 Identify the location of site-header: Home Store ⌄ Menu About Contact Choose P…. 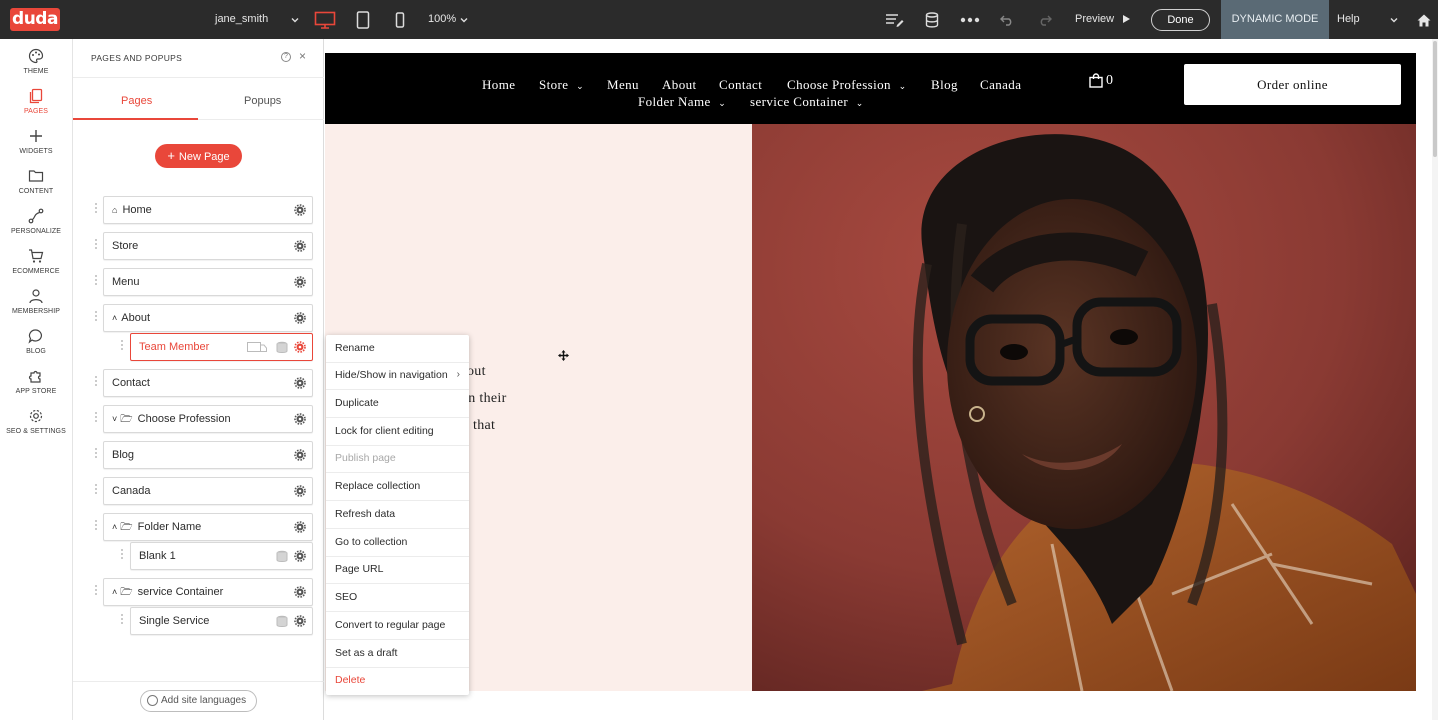
(870, 88).